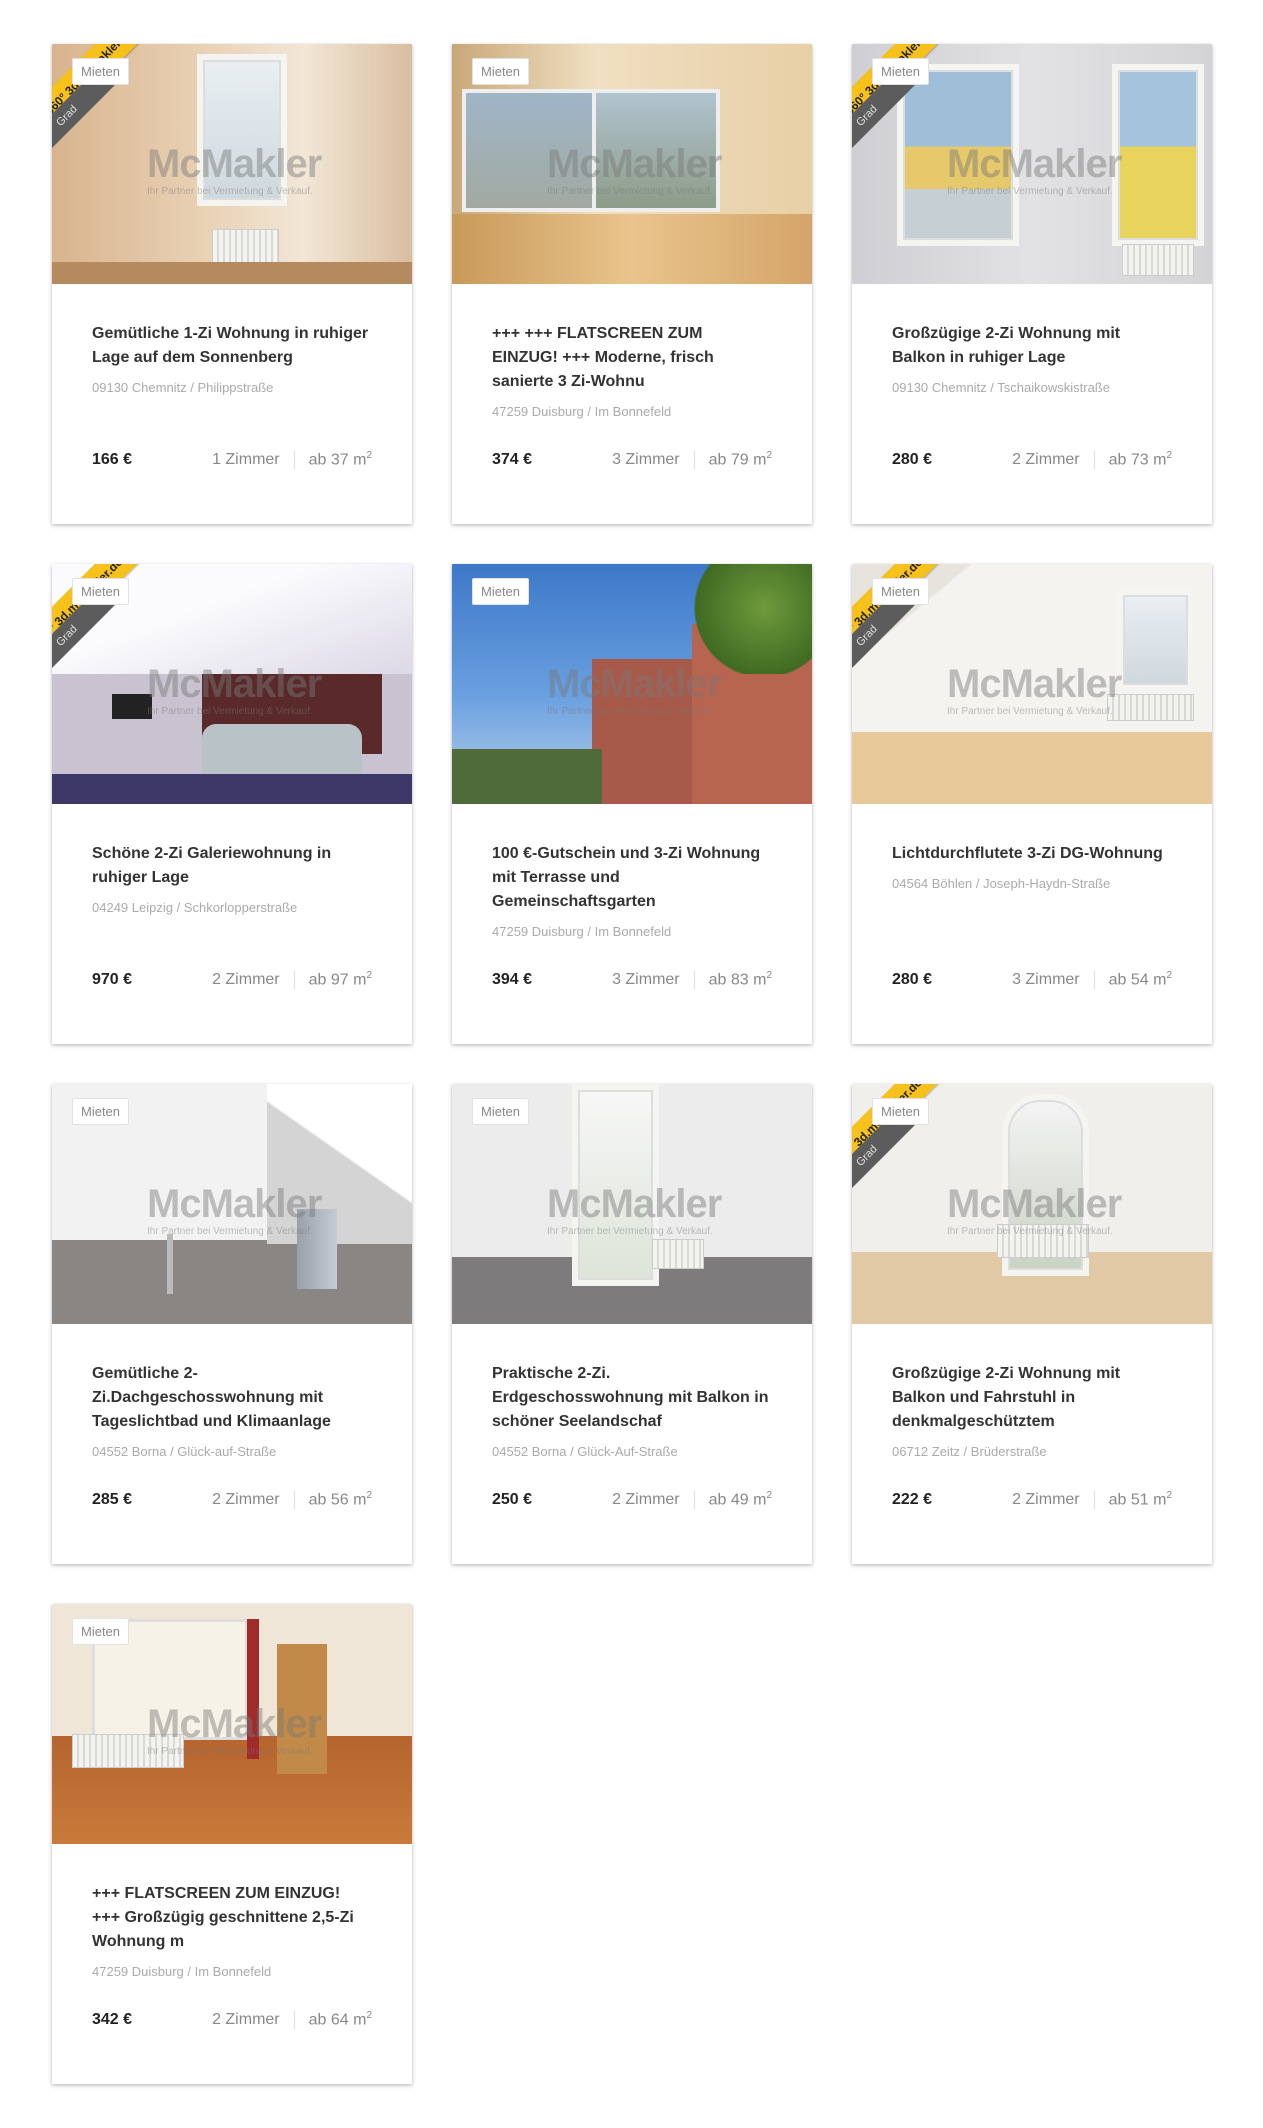 The image size is (1263, 2128). Describe the element at coordinates (1001, 883) in the screenshot. I see `listing-location: 04564 Böhlen / Joseph-Haydn-Straße` at that location.